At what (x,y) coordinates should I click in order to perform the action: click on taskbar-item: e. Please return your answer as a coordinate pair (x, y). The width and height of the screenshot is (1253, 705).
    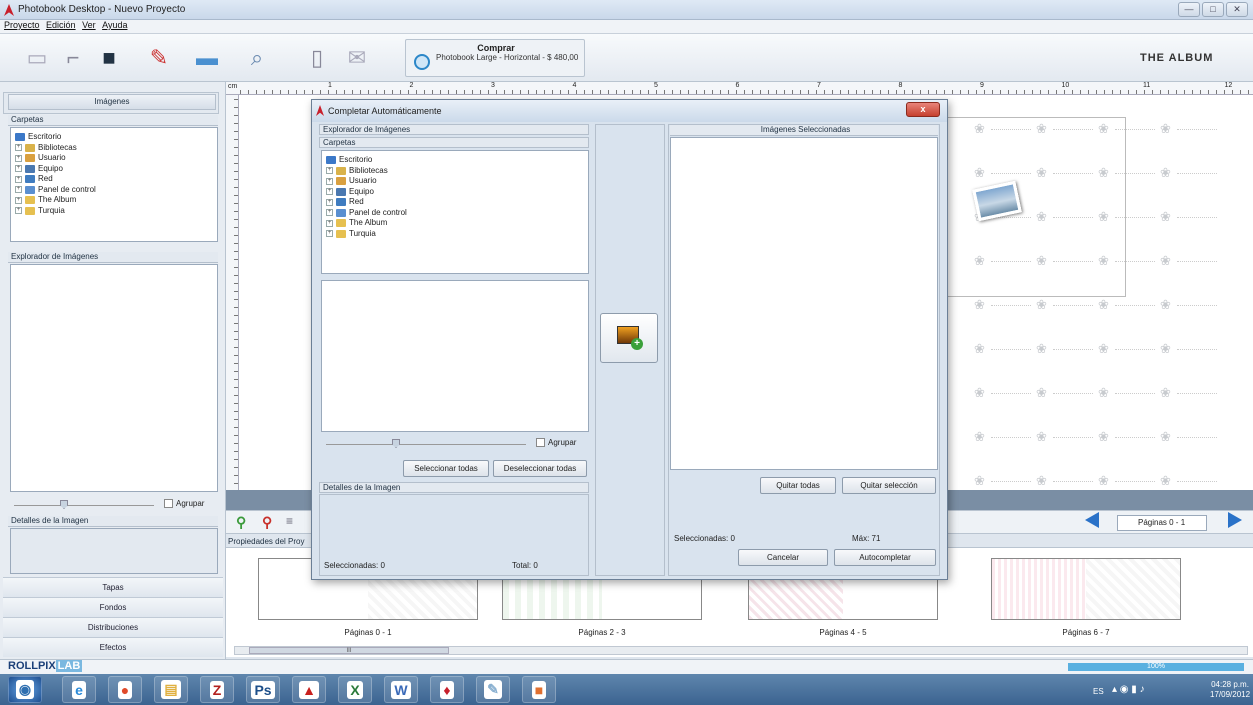
    Looking at the image, I should click on (79, 689).